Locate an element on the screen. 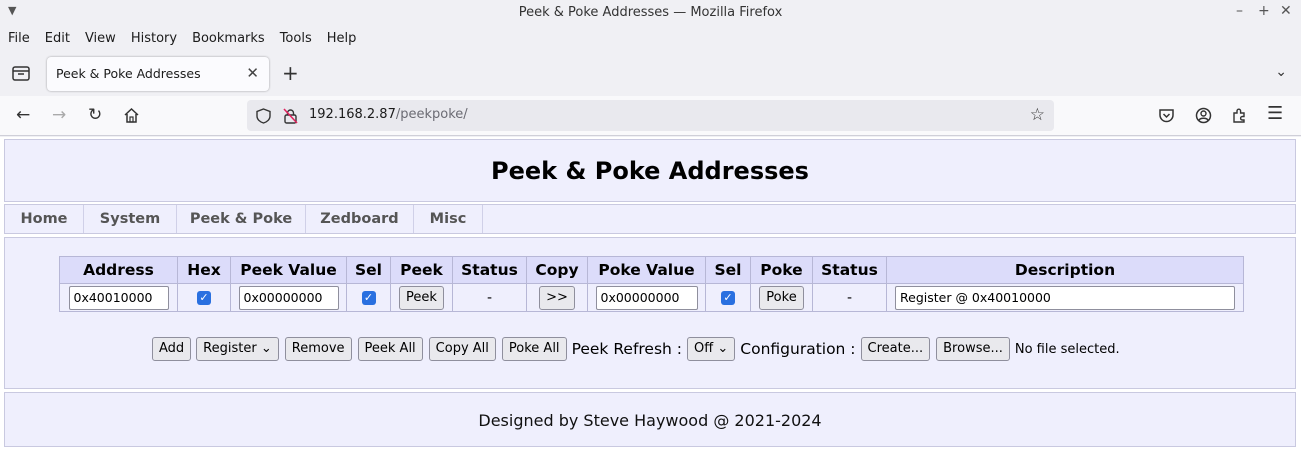  col-peek-status: Status is located at coordinates (489, 270).